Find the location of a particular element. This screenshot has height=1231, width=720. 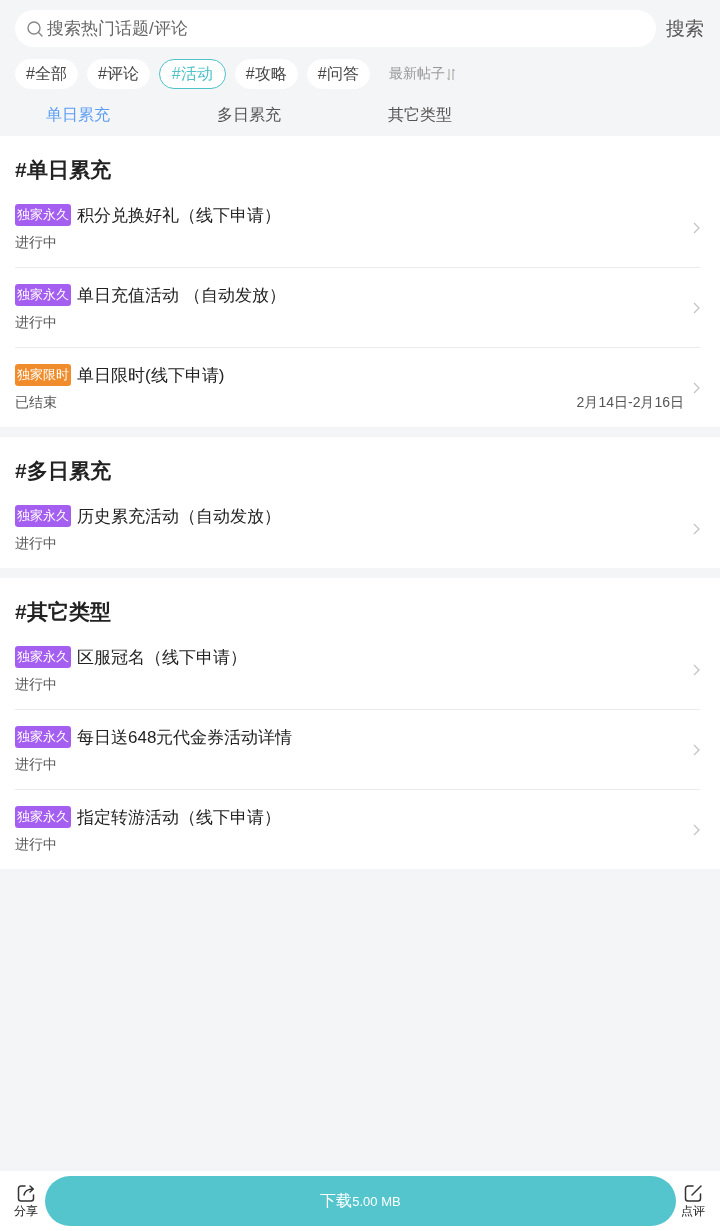

activity-title: 历史累充活动（自动发放） is located at coordinates (179, 516).